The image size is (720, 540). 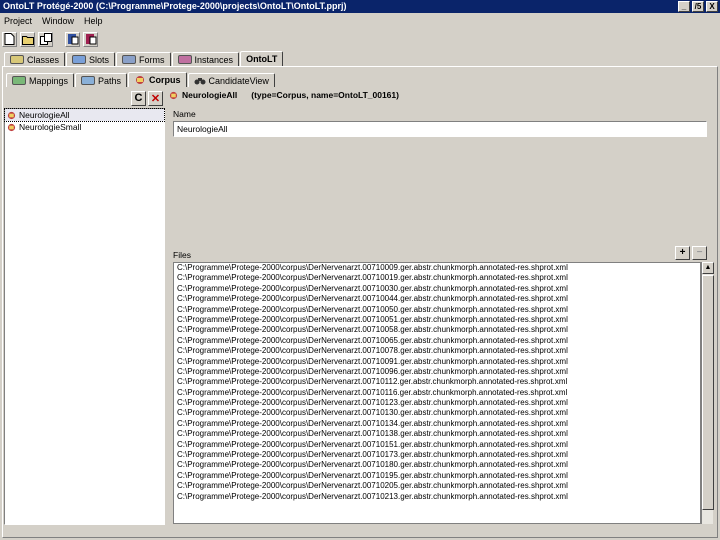 What do you see at coordinates (210, 95) in the screenshot?
I see `instance-name: NeurologieAll` at bounding box center [210, 95].